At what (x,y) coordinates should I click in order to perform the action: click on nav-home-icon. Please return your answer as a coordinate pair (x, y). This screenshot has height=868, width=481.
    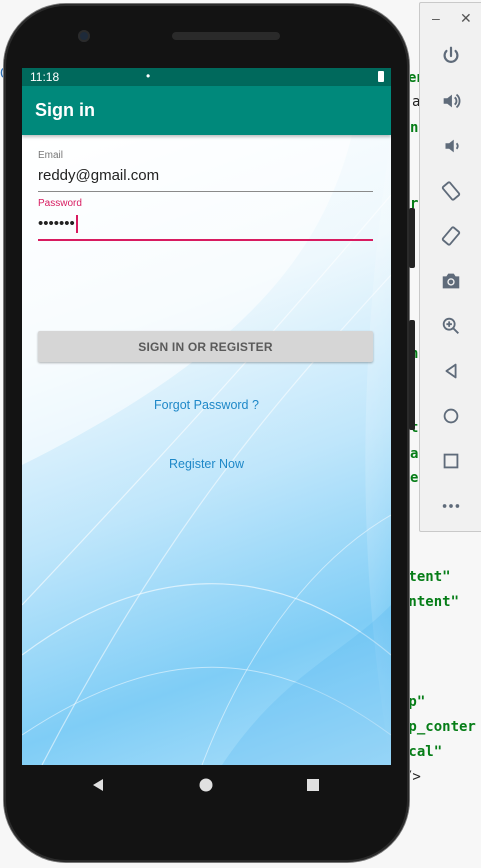
    Looking at the image, I should click on (206, 785).